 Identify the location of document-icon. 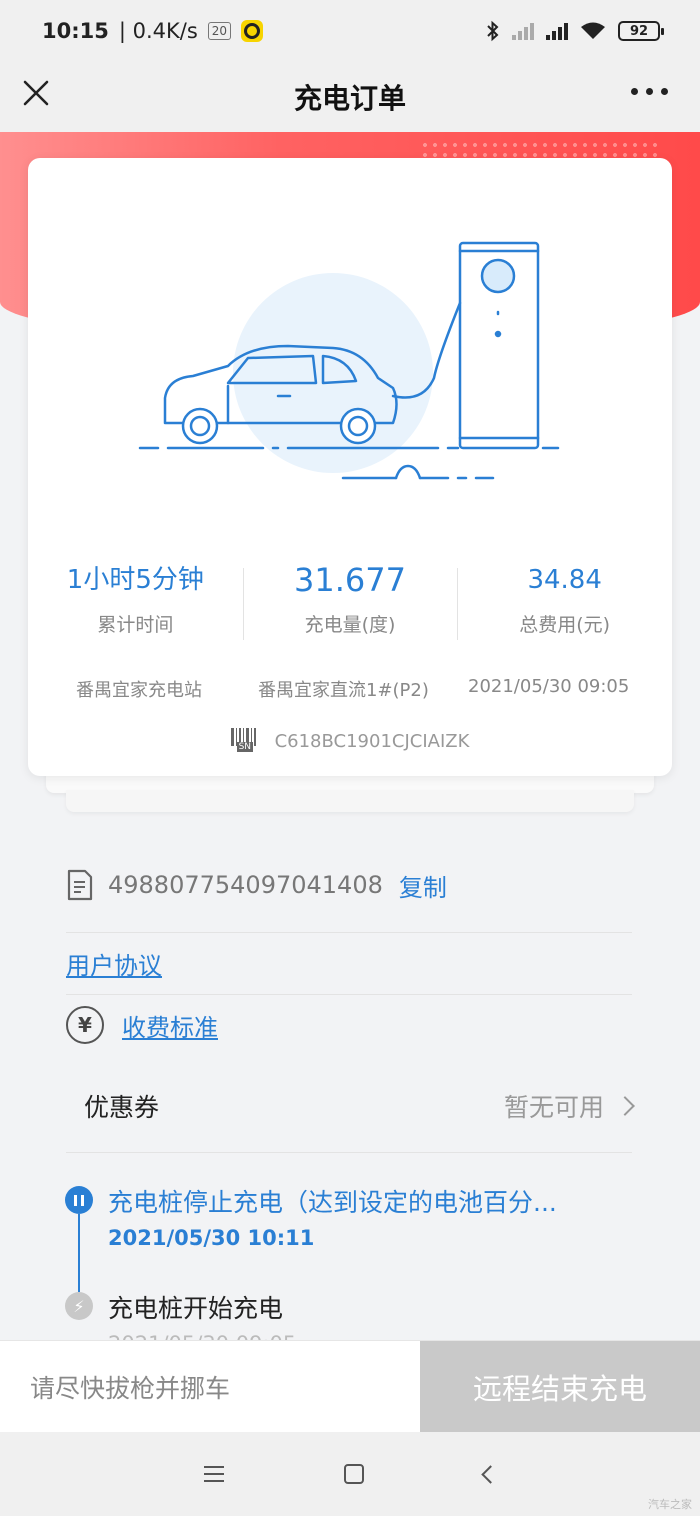
(80, 885).